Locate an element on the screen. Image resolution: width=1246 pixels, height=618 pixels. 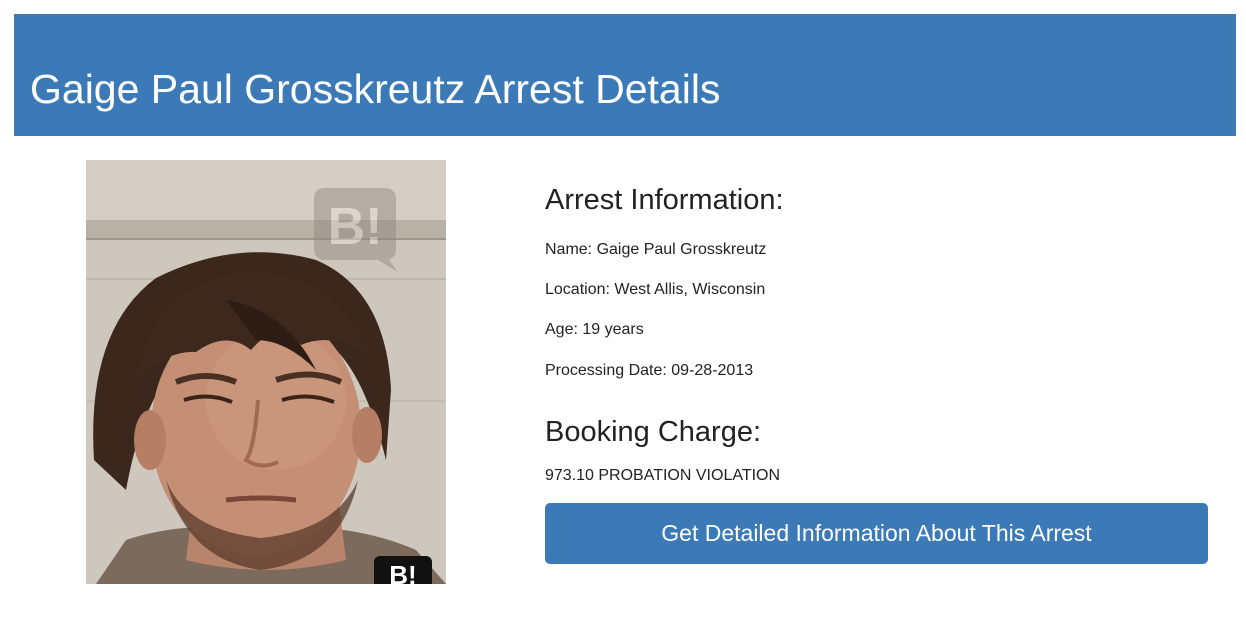
processing-date-field: Processing Date: 09-28-2013 is located at coordinates (649, 370).